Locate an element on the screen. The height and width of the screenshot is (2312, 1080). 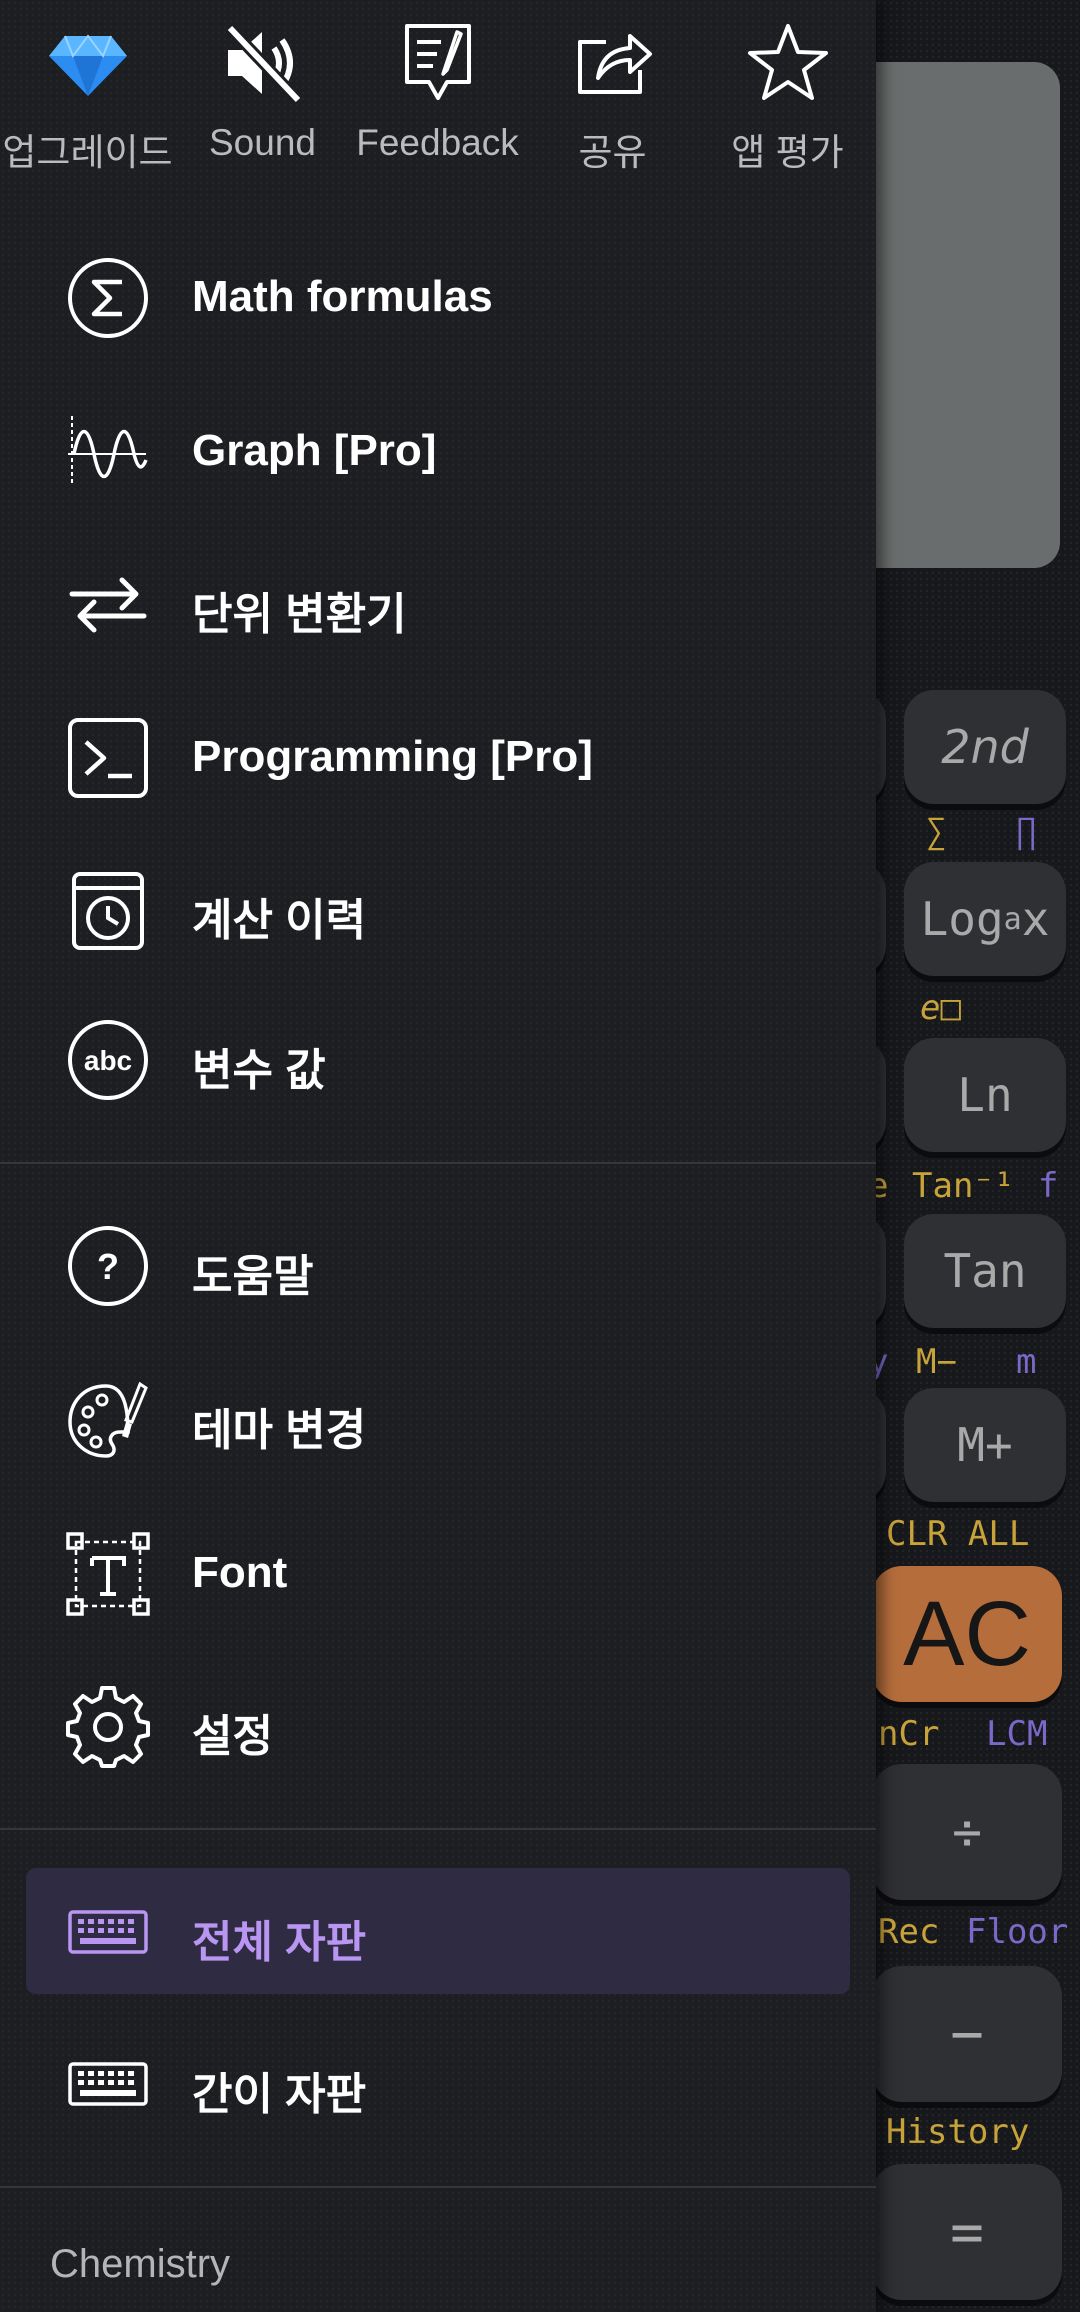
menu-label: 계산 이력 is located at coordinates (279, 920).